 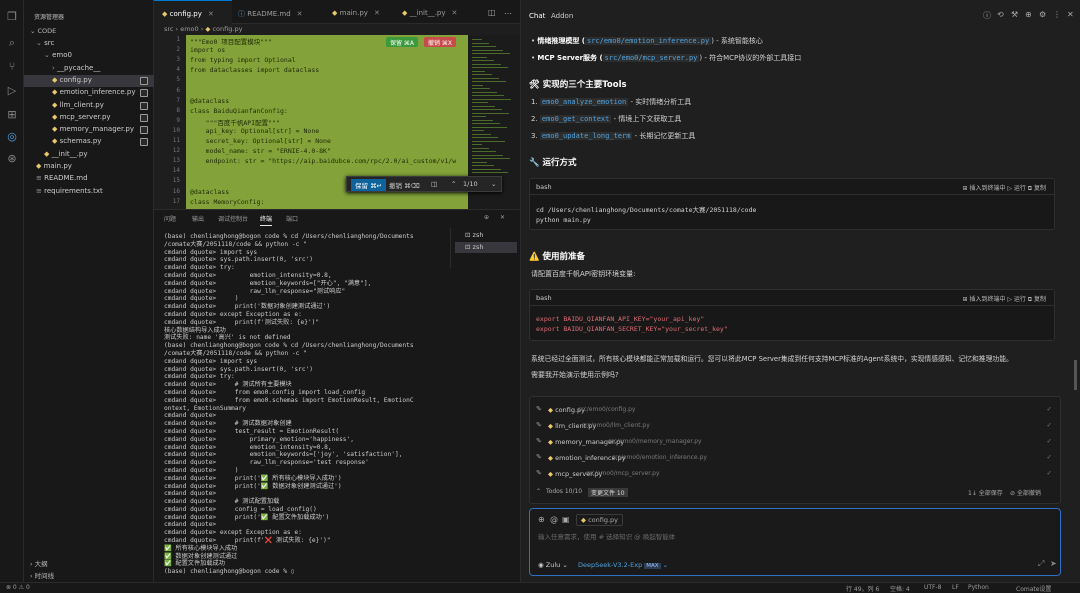 I want to click on tree-item: ◆ mcp_server.py, so click(x=89, y=118).